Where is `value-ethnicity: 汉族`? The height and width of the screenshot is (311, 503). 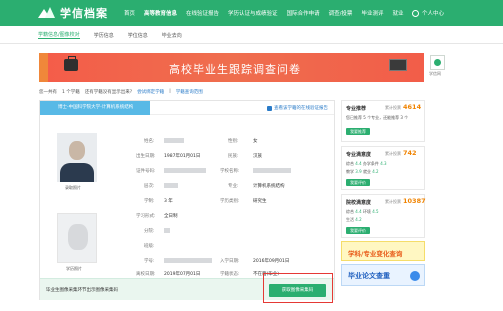
value-ethnicity: 汉族 is located at coordinates (257, 156).